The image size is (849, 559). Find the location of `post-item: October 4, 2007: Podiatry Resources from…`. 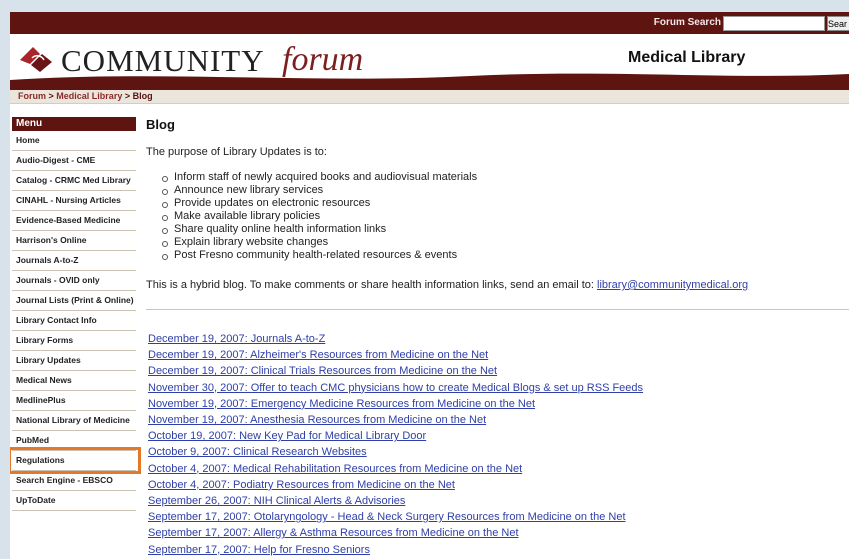

post-item: October 4, 2007: Podiatry Resources from… is located at coordinates (395, 485).